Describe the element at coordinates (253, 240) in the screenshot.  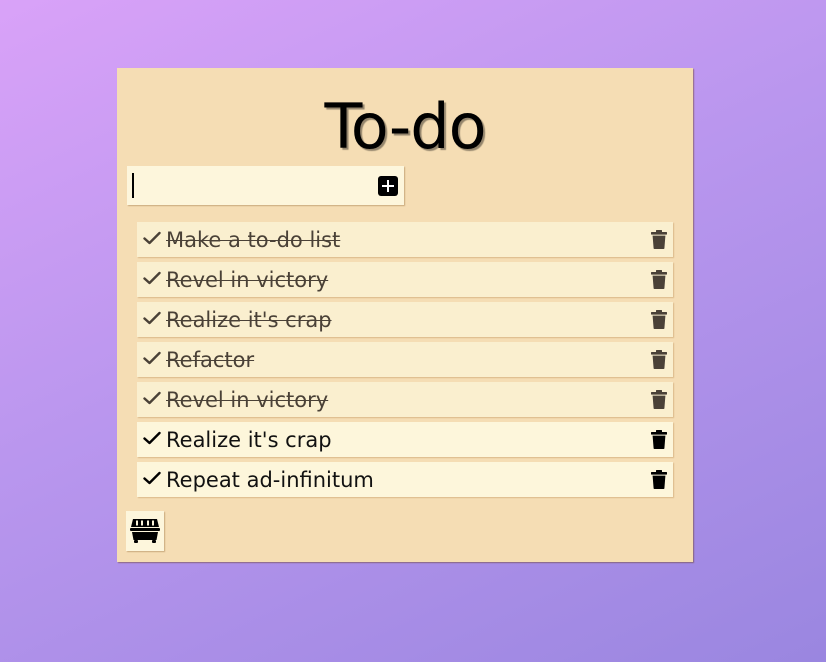
I see `todo-item-text: Make a to-do list` at that location.